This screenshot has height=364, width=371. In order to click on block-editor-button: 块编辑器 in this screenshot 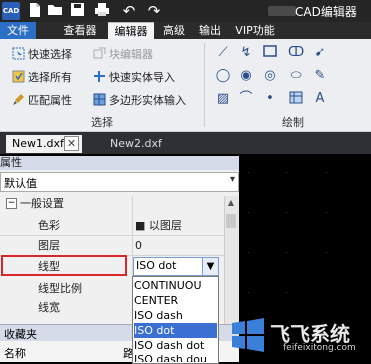, I will do `click(123, 54)`.